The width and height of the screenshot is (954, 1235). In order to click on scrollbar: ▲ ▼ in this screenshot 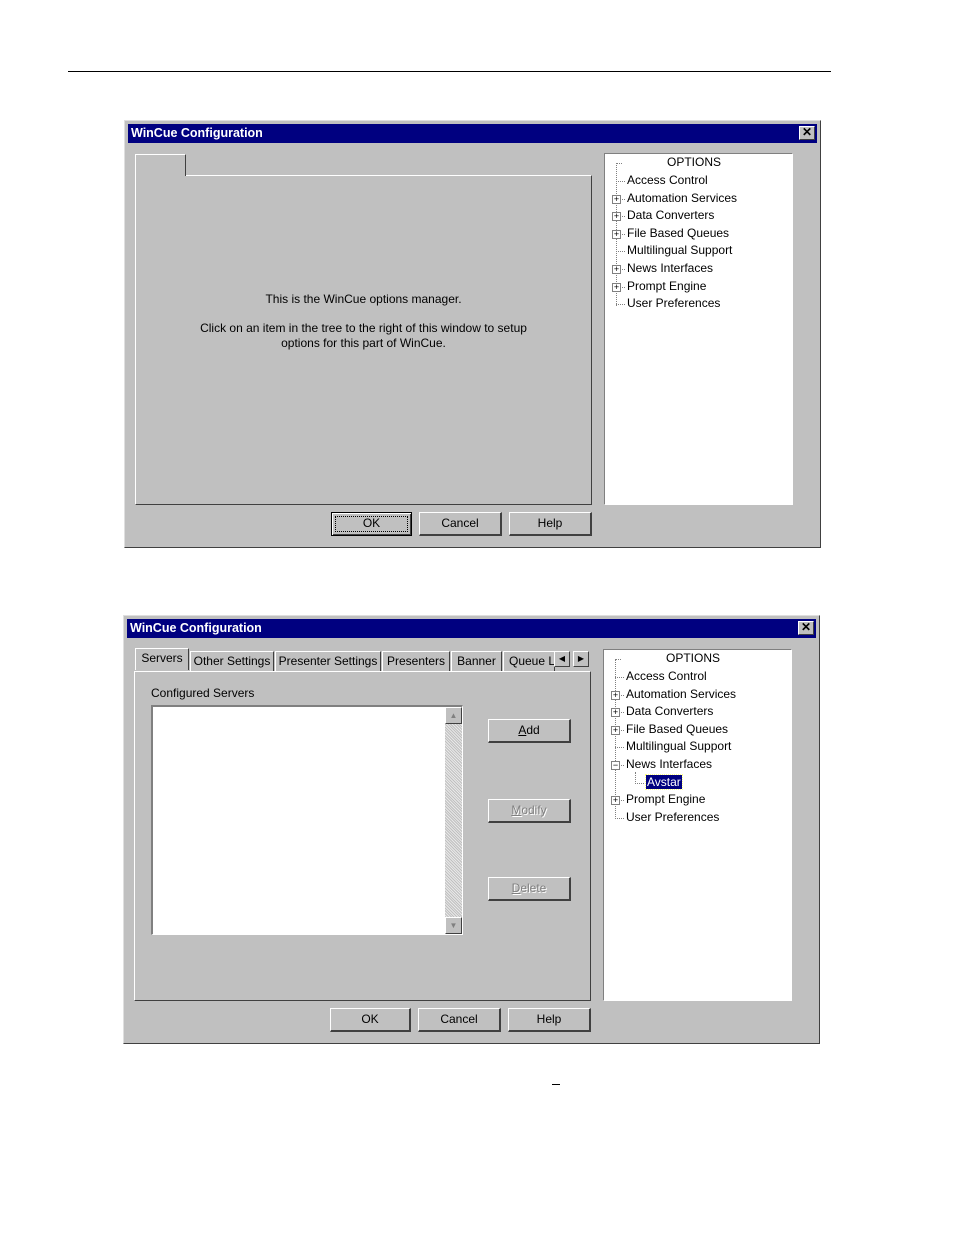, I will do `click(453, 820)`.